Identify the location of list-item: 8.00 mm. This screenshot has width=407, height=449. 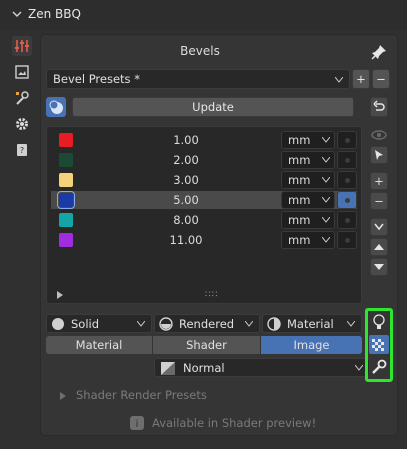
(204, 220).